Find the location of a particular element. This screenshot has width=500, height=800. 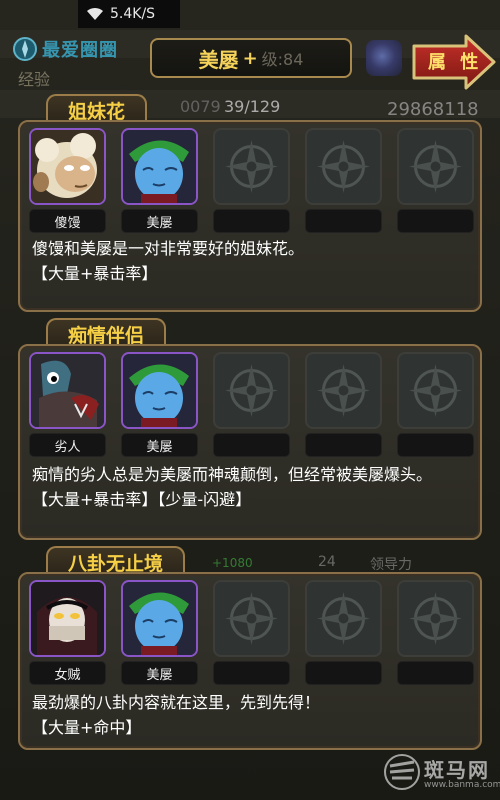

masked-thief-portrait-icon is located at coordinates (67, 618).